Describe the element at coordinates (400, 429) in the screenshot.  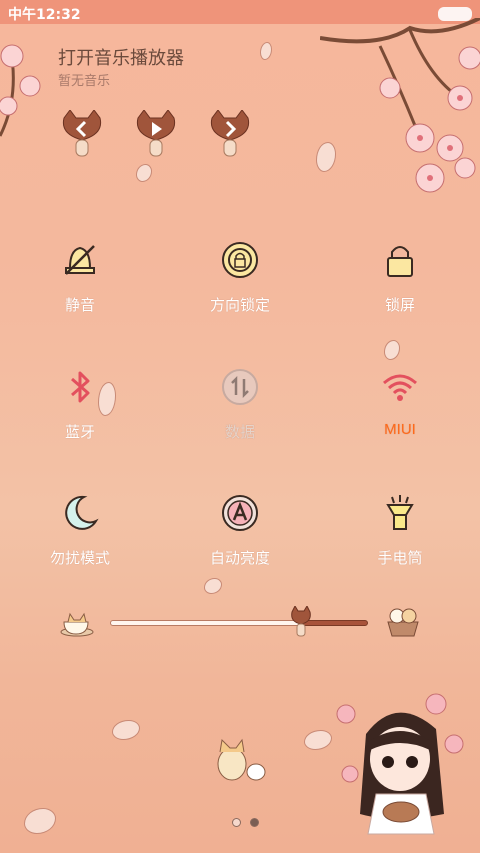
I see `wifi-label: MIUI` at that location.